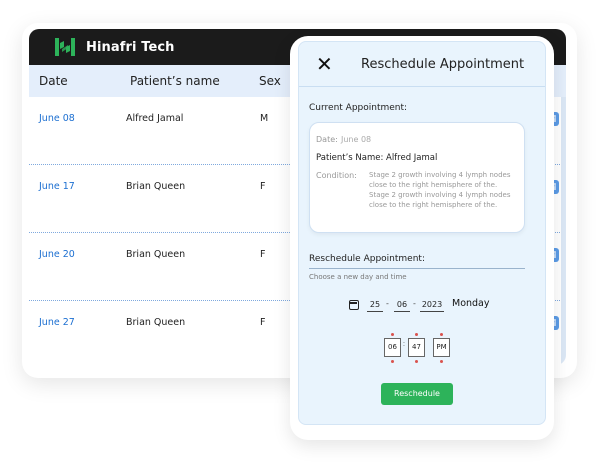  Describe the element at coordinates (471, 303) in the screenshot. I see `weekday-label: Monday` at that location.